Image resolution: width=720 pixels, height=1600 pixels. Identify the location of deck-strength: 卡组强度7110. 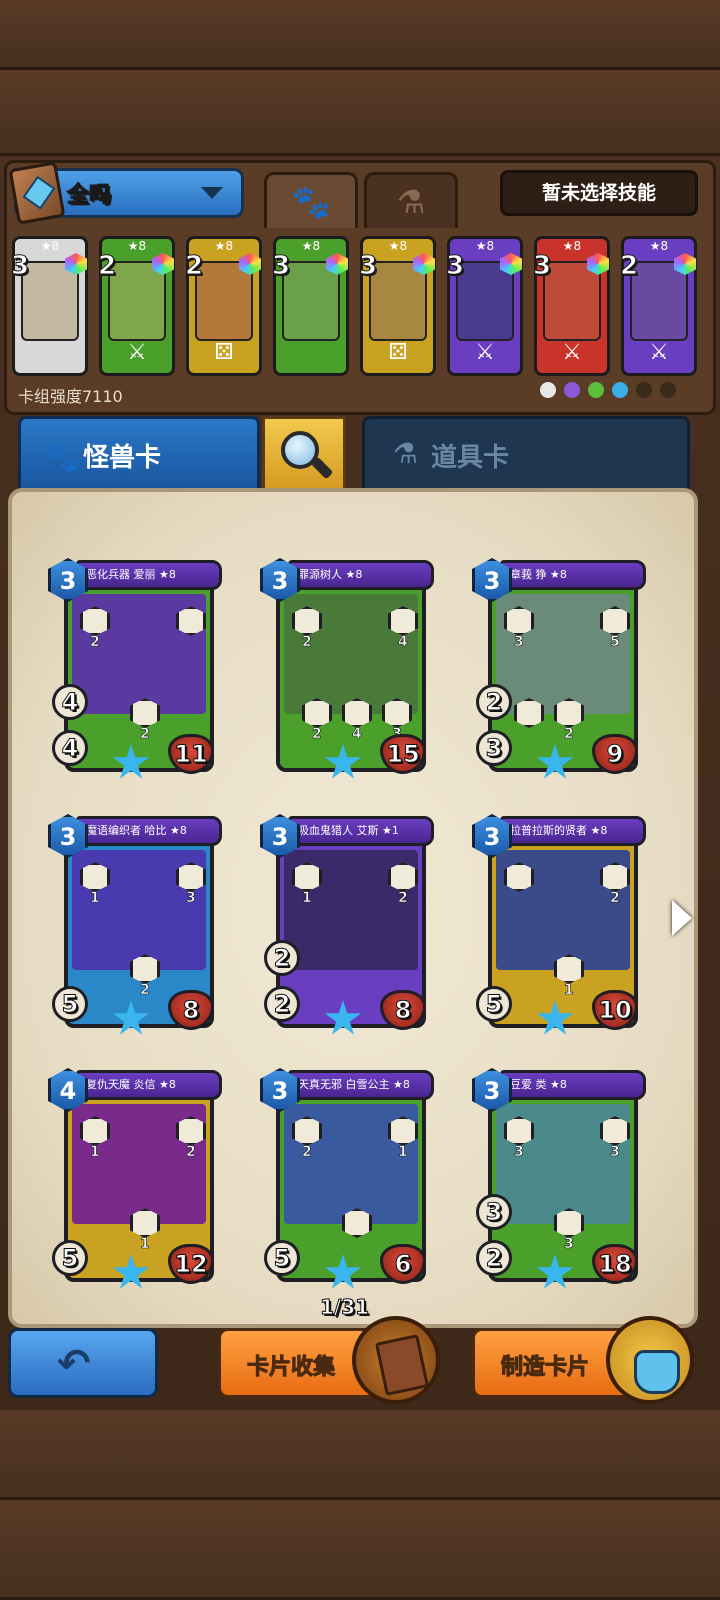
(70, 396).